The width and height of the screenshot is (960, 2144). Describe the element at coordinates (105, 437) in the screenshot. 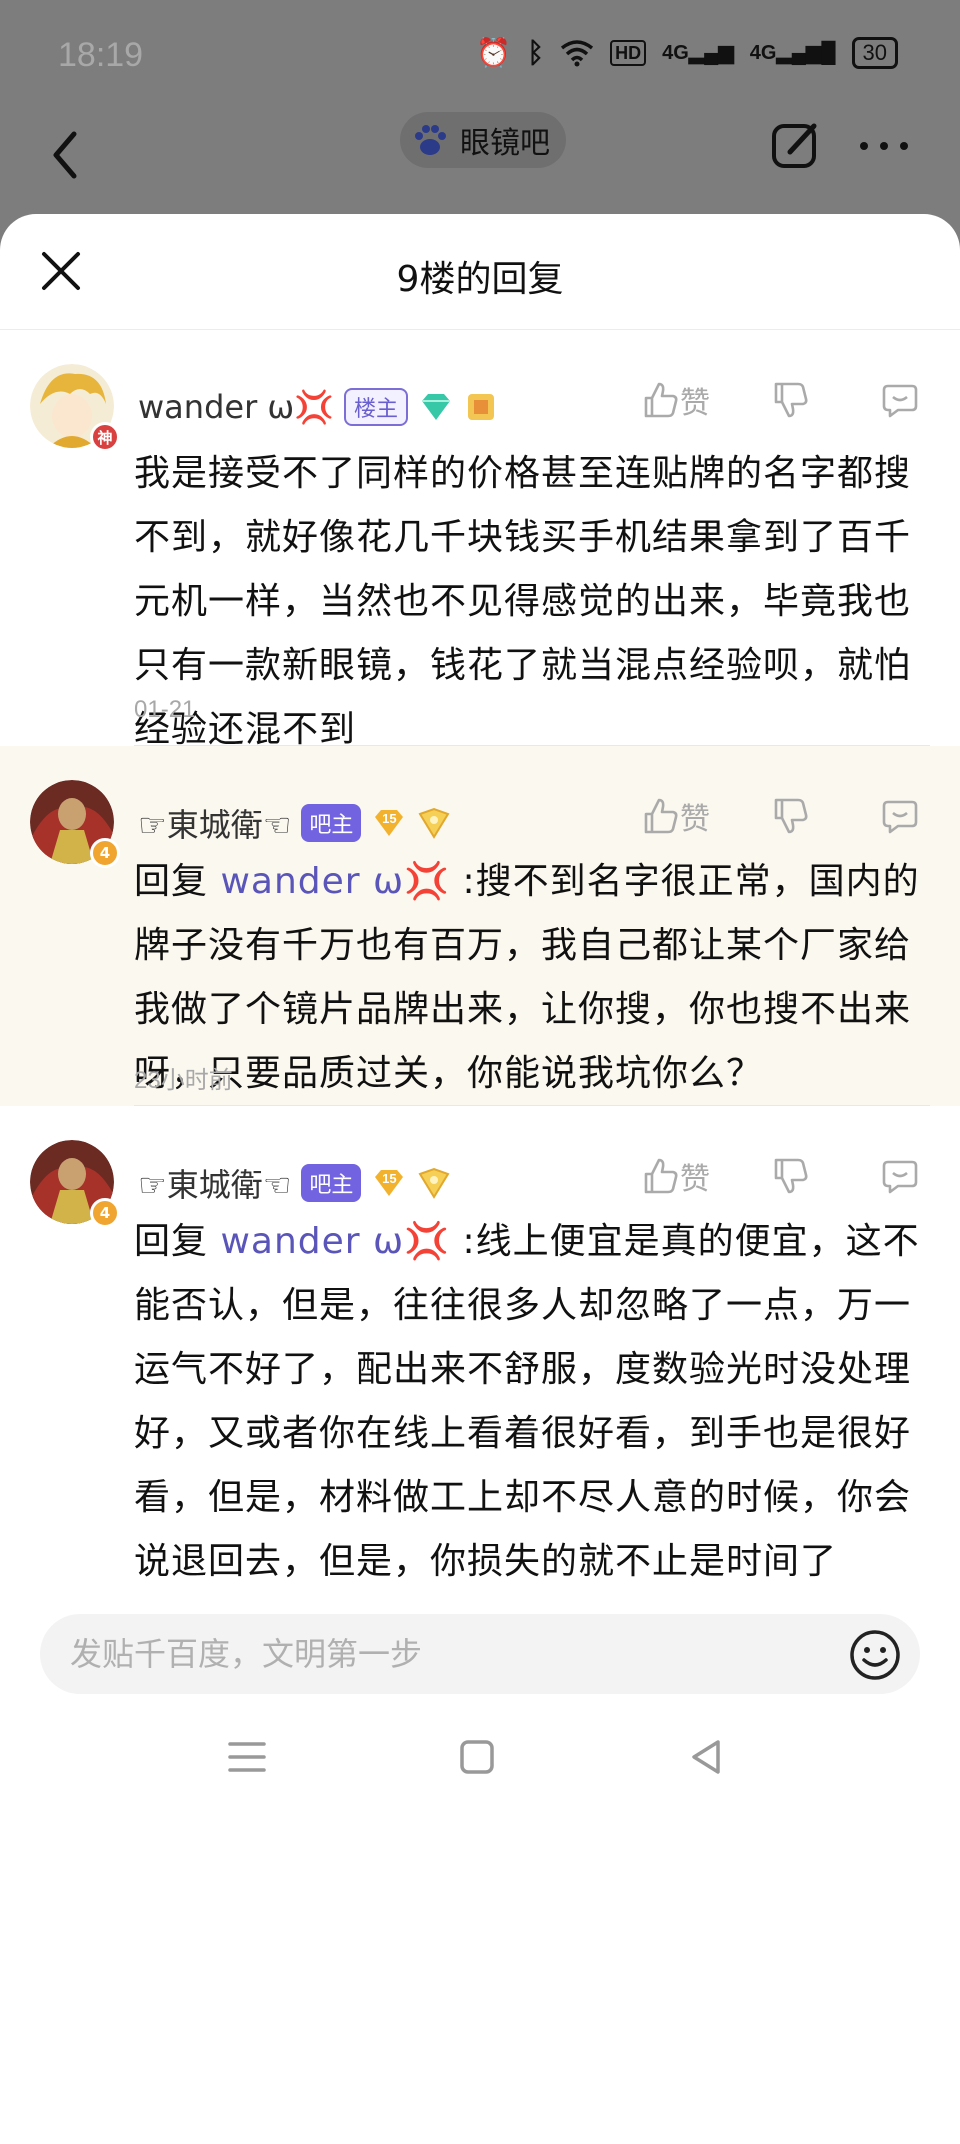

I see `avatar-badge: 神` at that location.